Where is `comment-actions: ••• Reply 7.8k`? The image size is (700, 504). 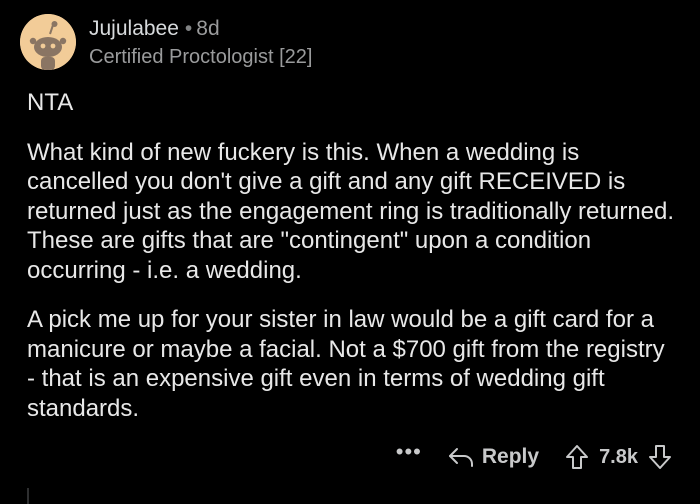
comment-actions: ••• Reply 7.8k is located at coordinates (534, 457).